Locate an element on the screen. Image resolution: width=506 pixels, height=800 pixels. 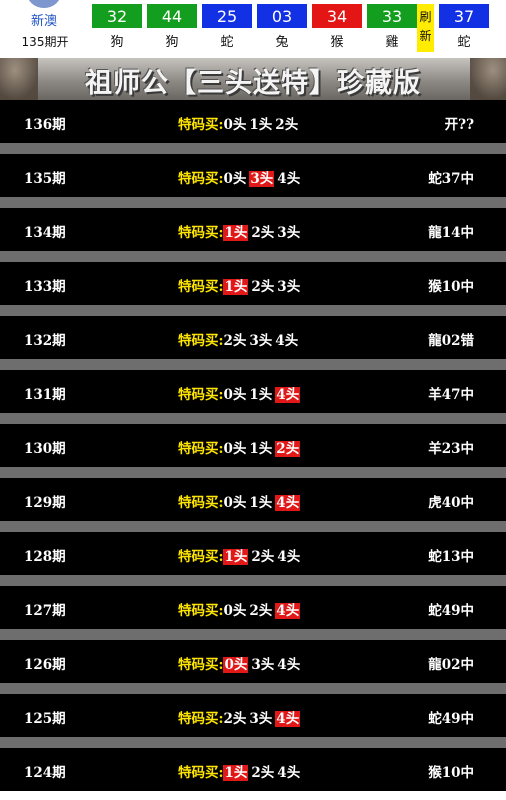
page-banner: 祖师公【三头送特】珍藏版 is located at coordinates (253, 79).